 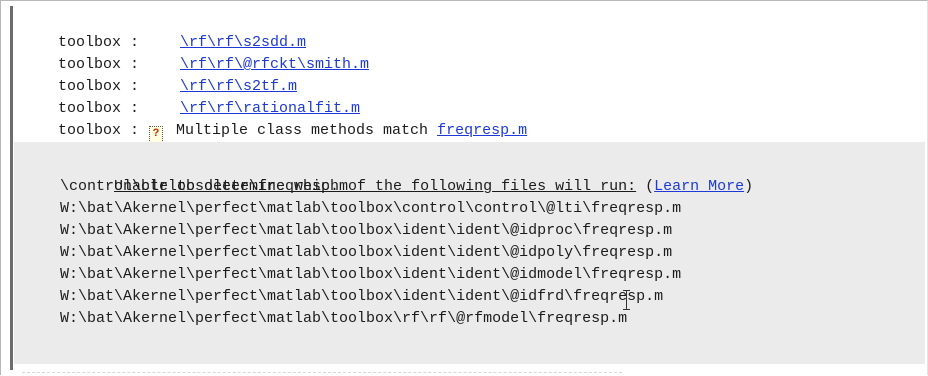 What do you see at coordinates (627, 300) in the screenshot?
I see `text-cursor-icon` at bounding box center [627, 300].